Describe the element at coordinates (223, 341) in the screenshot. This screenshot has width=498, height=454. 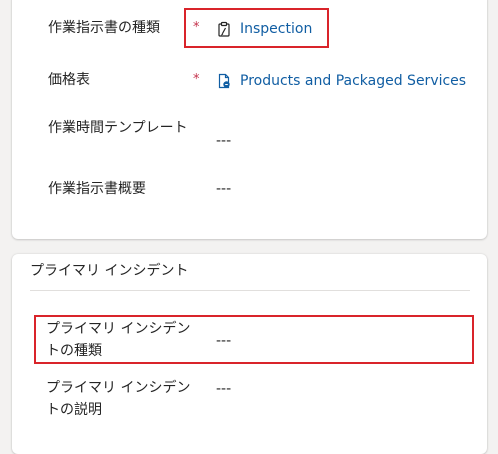
I see `primary-incident-type-value: ---` at that location.